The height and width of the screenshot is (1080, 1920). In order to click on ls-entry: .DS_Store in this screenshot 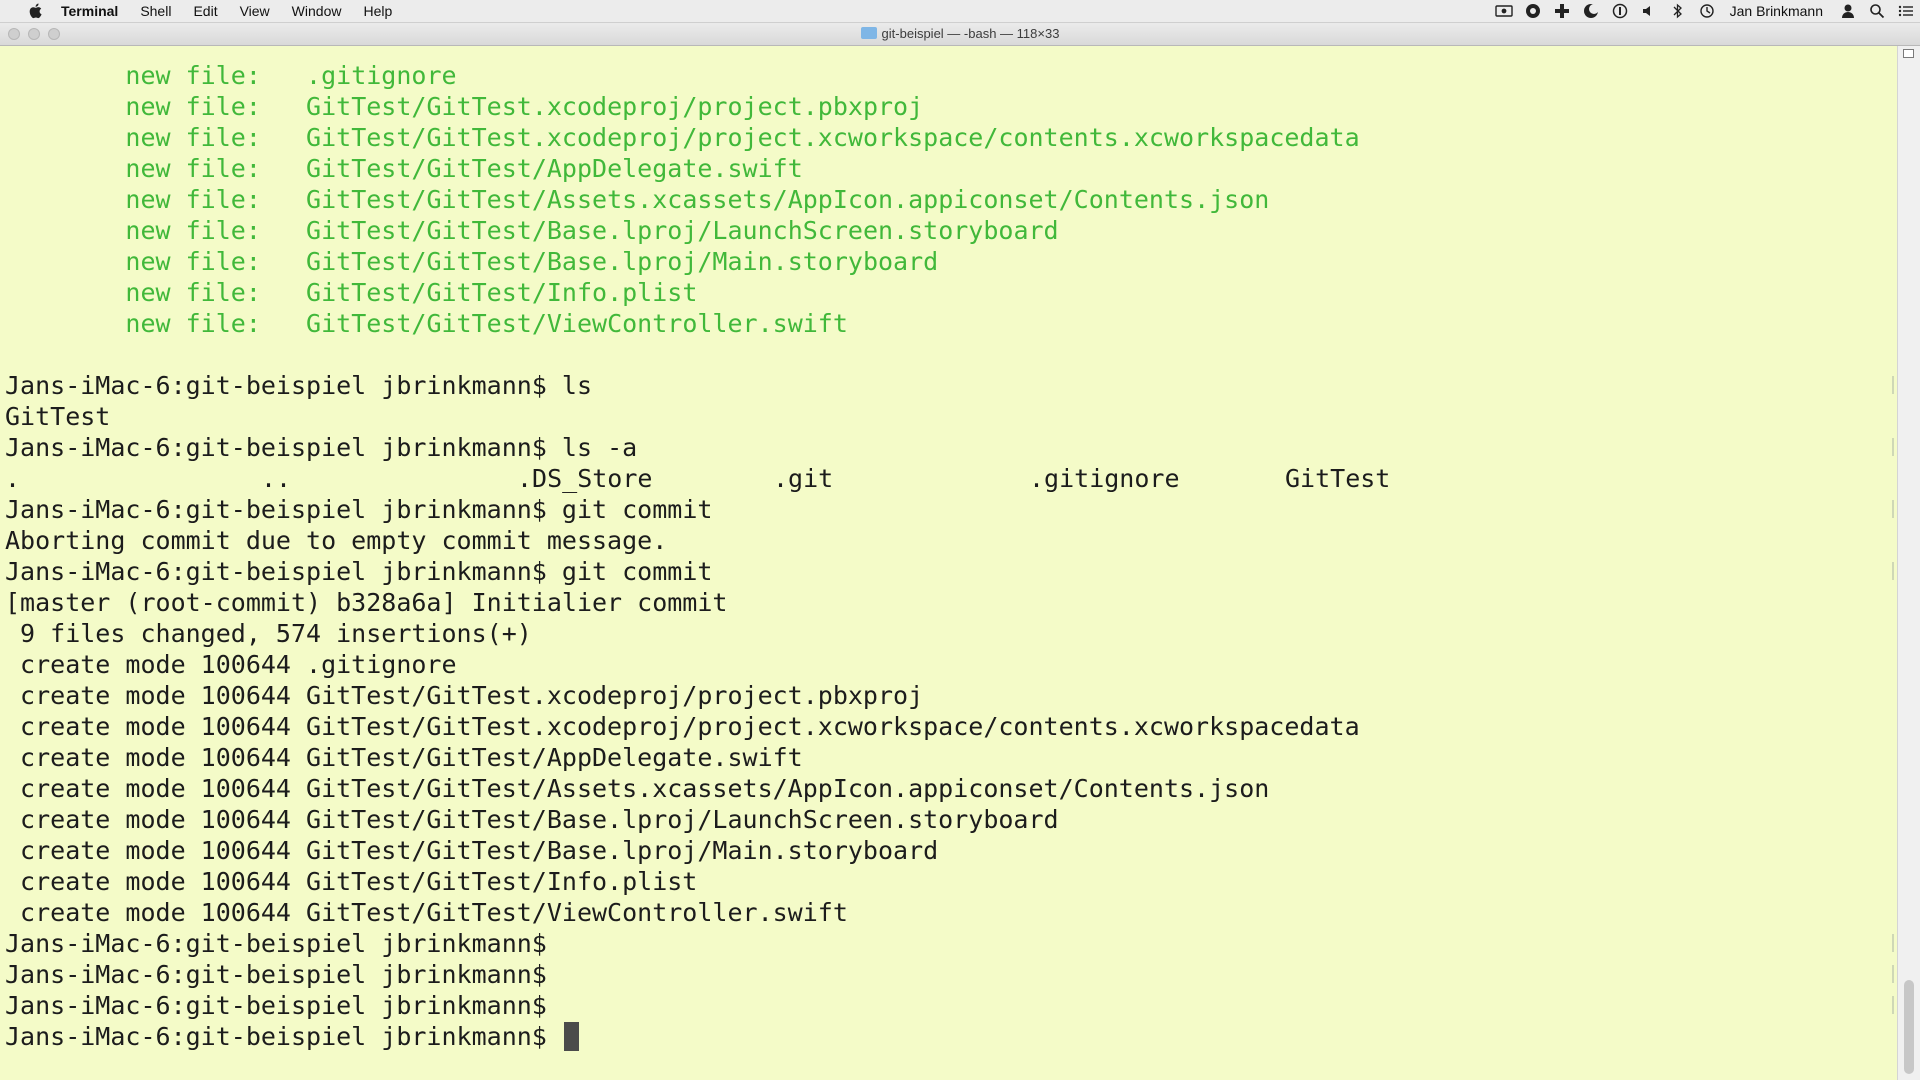, I will do `click(585, 478)`.